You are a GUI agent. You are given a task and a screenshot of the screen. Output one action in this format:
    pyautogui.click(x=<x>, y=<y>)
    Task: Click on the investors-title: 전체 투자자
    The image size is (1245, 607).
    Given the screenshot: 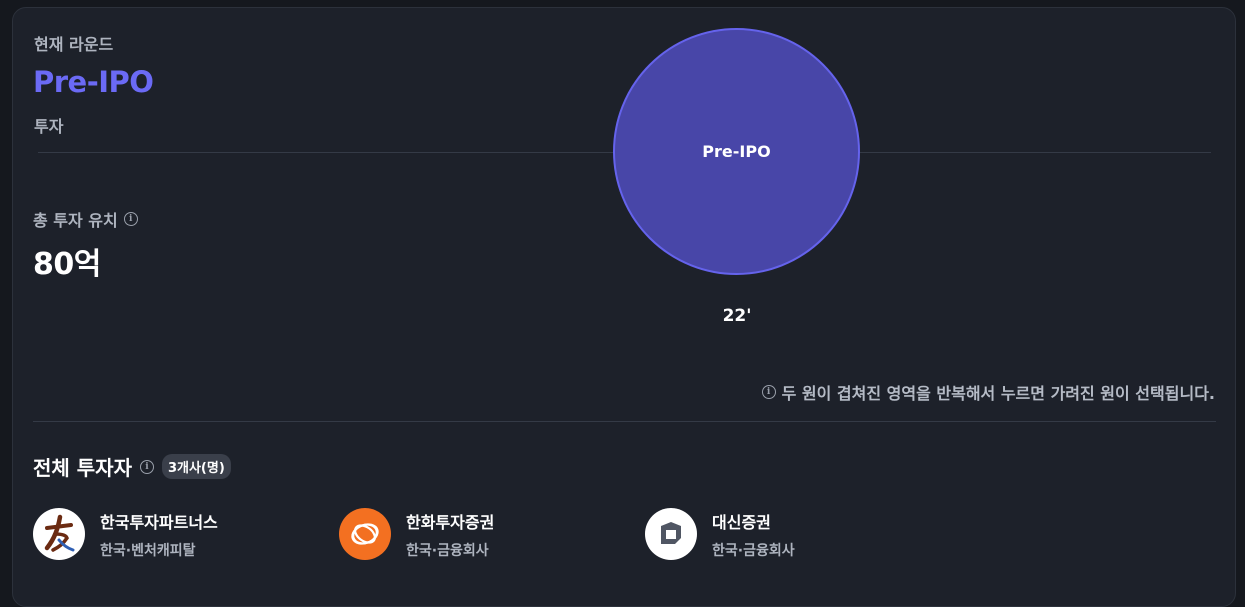 What is the action you would take?
    pyautogui.click(x=82, y=468)
    